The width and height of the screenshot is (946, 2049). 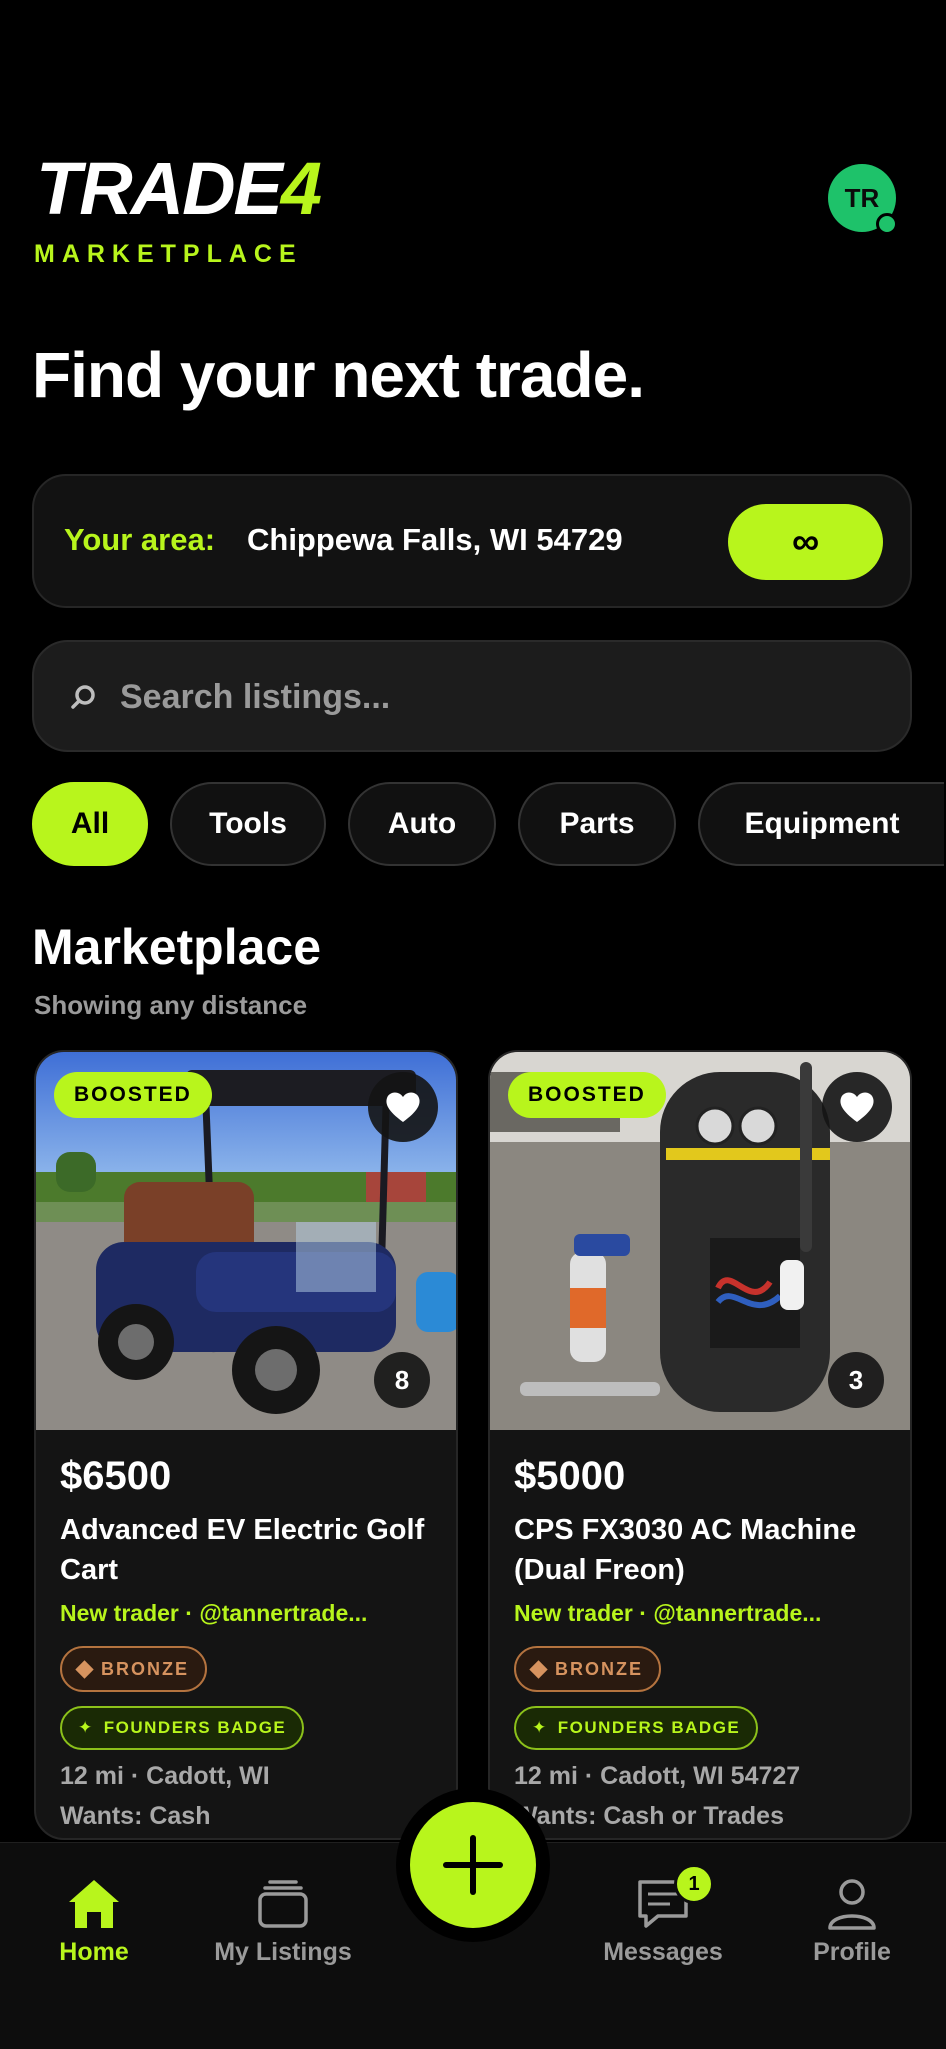 I want to click on category-chip-auto: Auto, so click(x=422, y=824).